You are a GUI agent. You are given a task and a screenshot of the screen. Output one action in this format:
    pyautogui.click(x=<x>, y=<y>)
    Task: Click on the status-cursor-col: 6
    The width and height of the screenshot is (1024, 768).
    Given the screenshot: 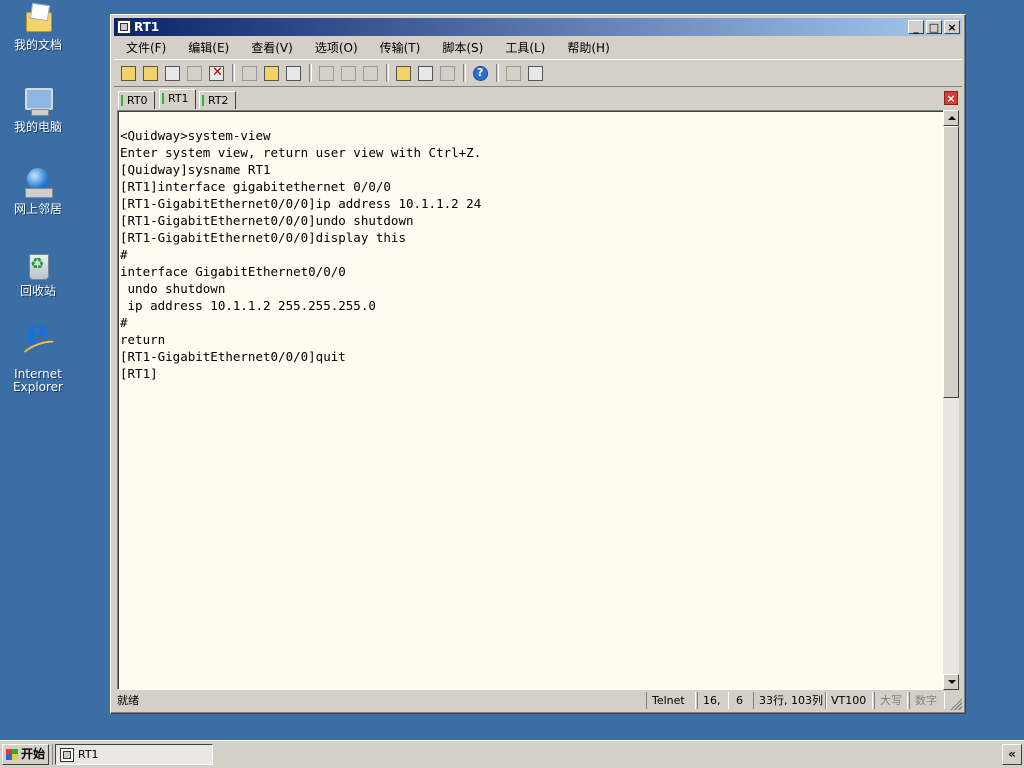 What is the action you would take?
    pyautogui.click(x=739, y=700)
    